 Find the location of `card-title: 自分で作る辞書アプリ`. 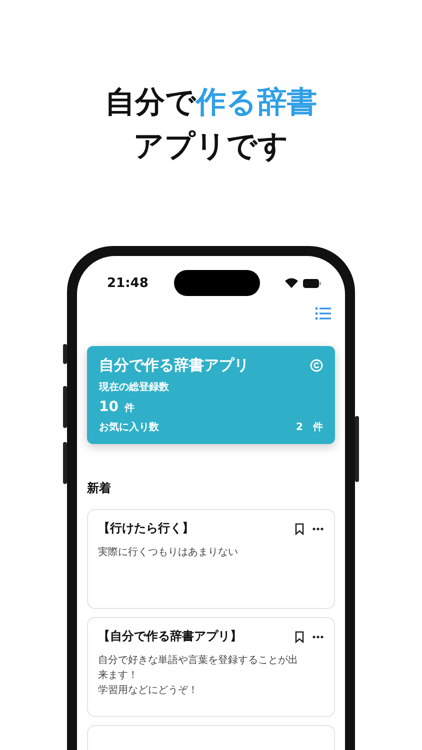

card-title: 自分で作る辞書アプリ is located at coordinates (174, 365).